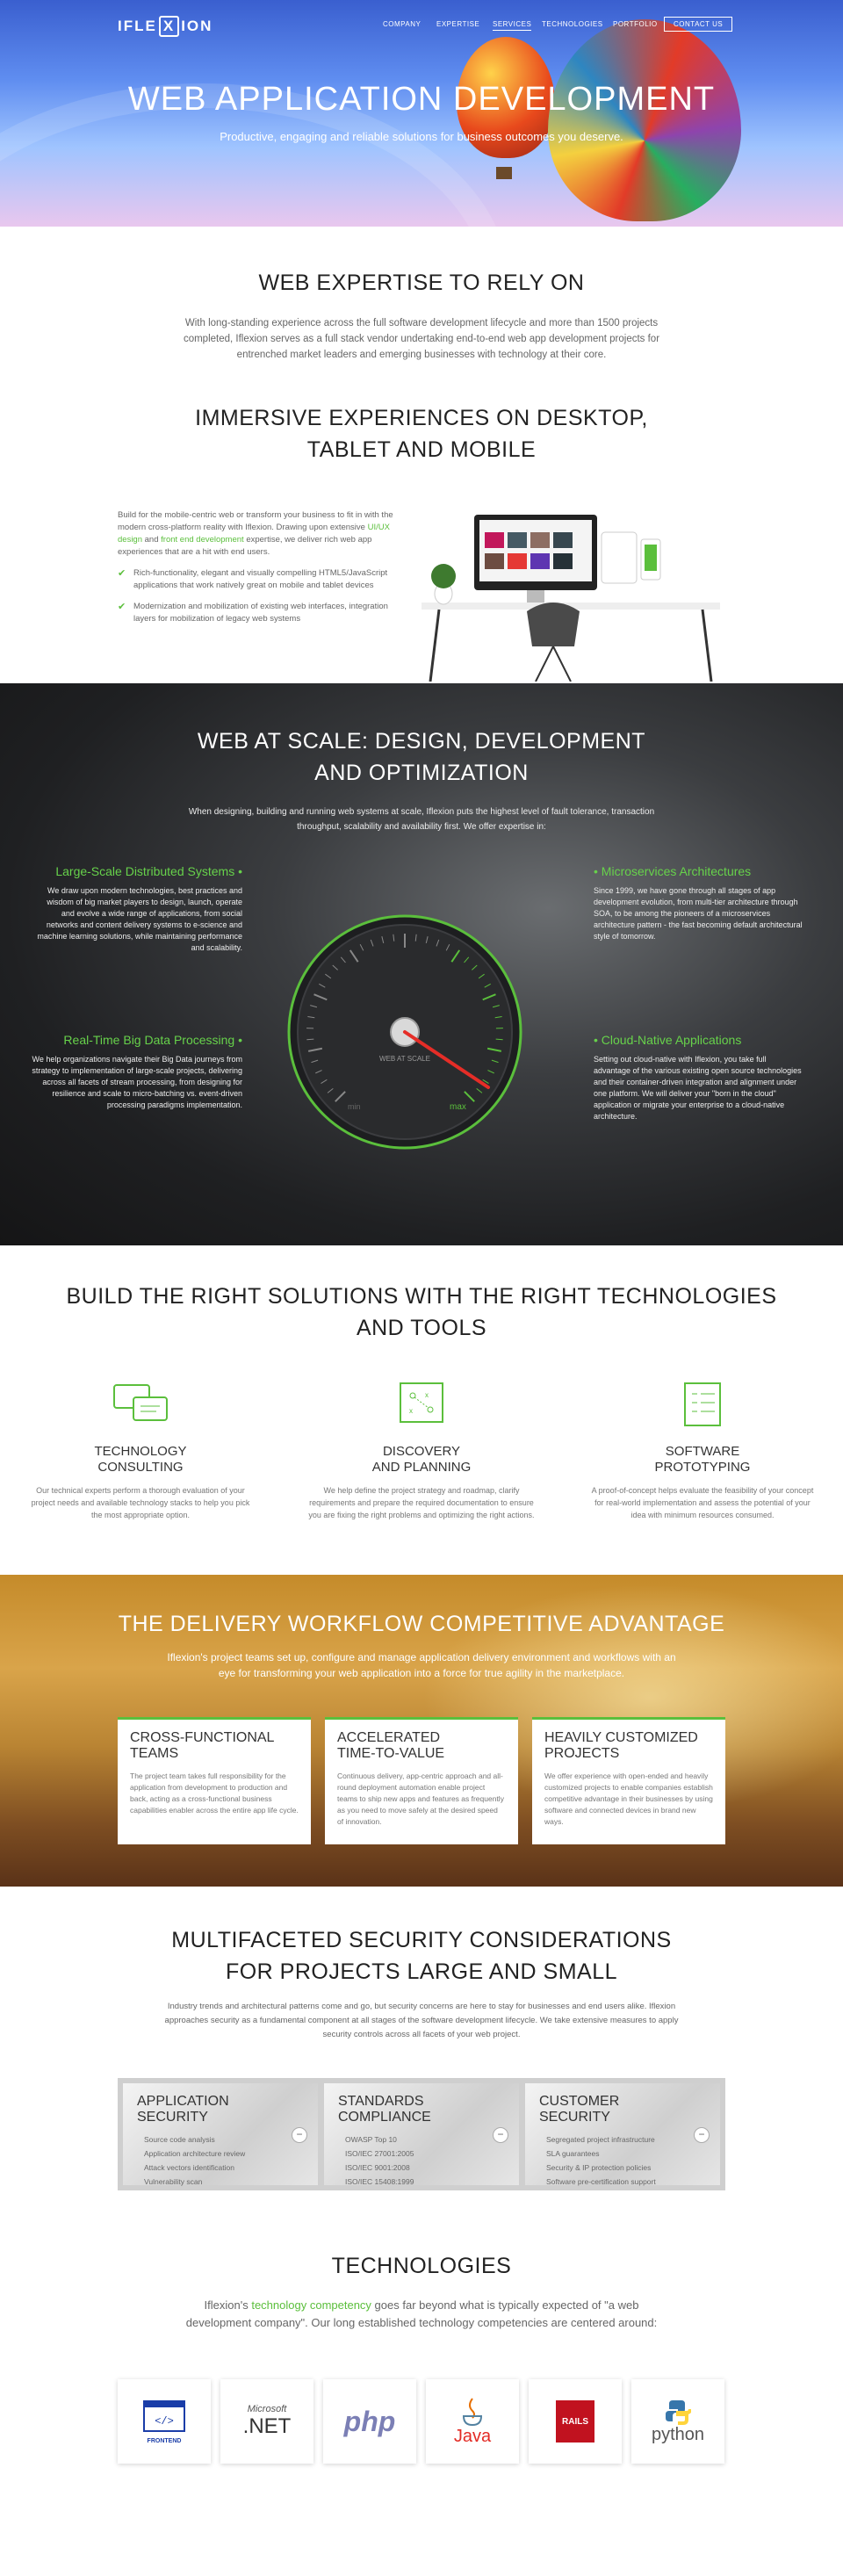 Image resolution: width=843 pixels, height=2576 pixels. Describe the element at coordinates (405, 1032) in the screenshot. I see `speedometer-gauge: WEB AT SCALE min max` at that location.